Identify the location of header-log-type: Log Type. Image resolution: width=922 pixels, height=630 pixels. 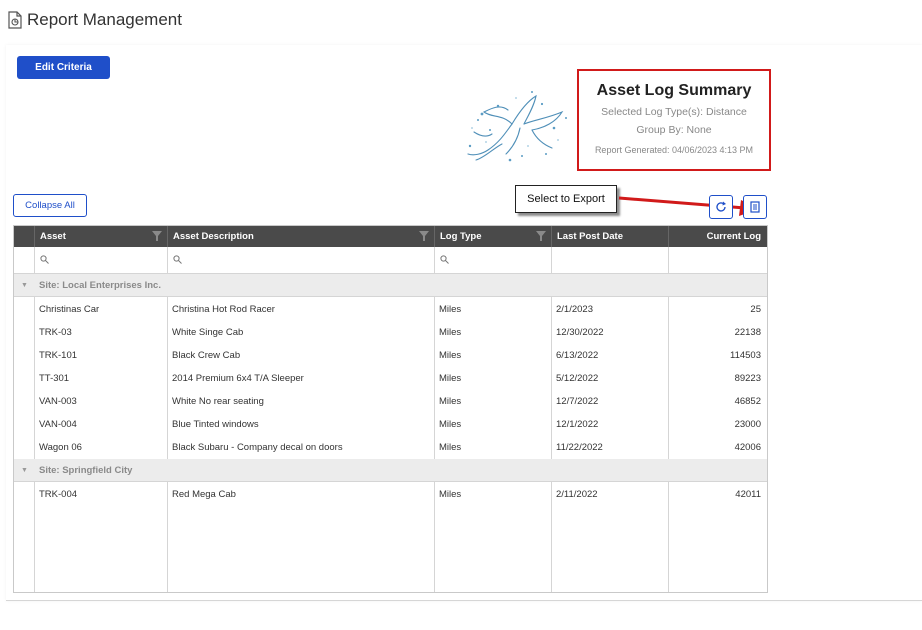
(492, 236).